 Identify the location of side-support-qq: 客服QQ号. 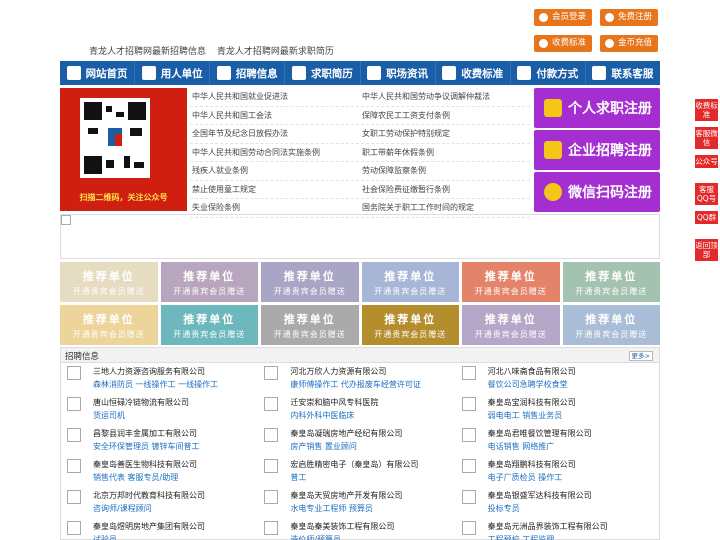
(706, 194).